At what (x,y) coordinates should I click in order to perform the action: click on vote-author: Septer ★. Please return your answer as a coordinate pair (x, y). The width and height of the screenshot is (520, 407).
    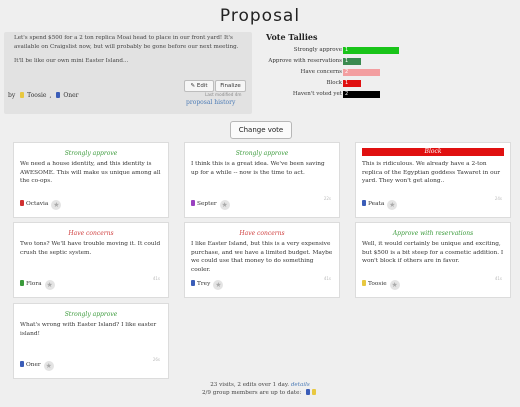
    Looking at the image, I should click on (210, 205).